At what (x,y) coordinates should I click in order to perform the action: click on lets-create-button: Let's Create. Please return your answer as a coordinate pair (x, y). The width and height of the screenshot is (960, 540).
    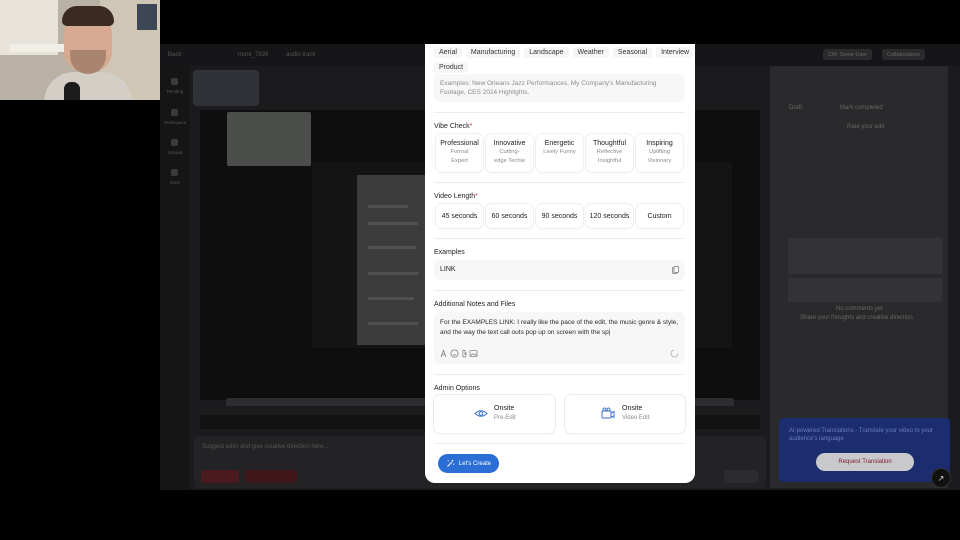
    Looking at the image, I should click on (468, 463).